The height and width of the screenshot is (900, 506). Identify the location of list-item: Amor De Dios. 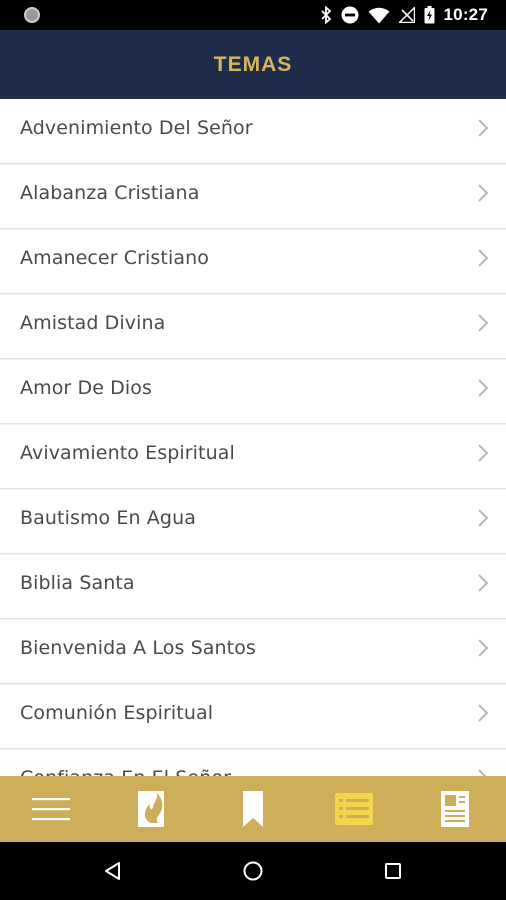
(253, 391).